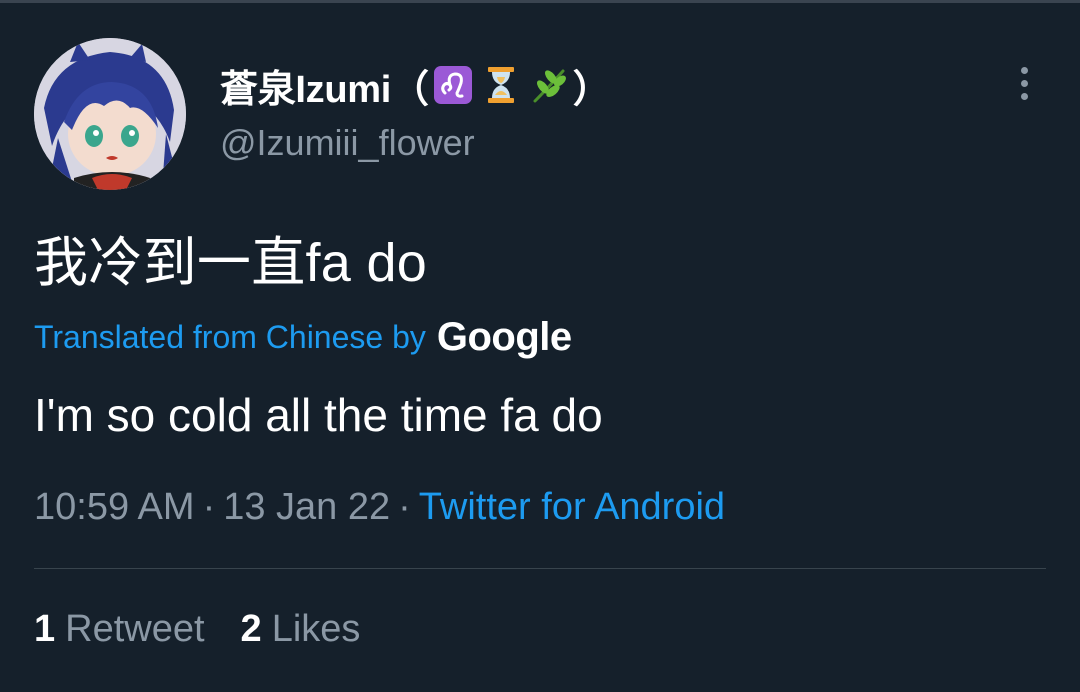 Image resolution: width=1080 pixels, height=692 pixels. What do you see at coordinates (230, 337) in the screenshot?
I see `translated-from-link: Translated from Chinese by` at bounding box center [230, 337].